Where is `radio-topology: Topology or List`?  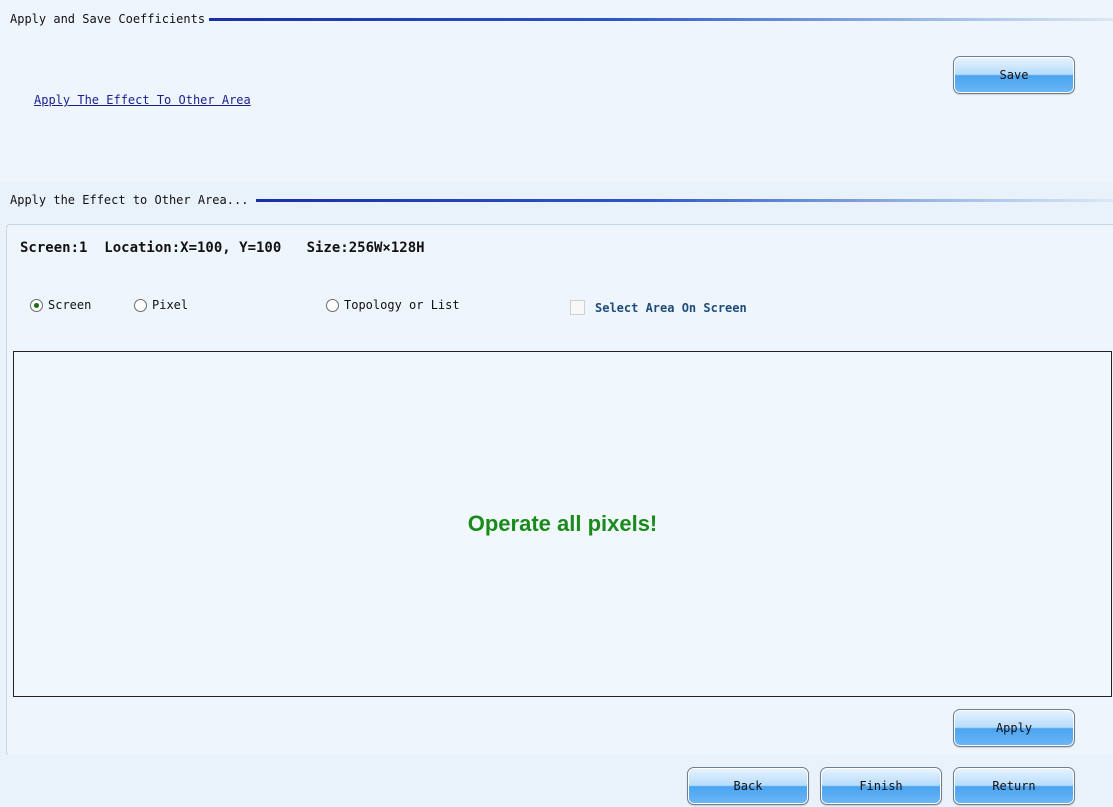
radio-topology: Topology or List is located at coordinates (393, 305).